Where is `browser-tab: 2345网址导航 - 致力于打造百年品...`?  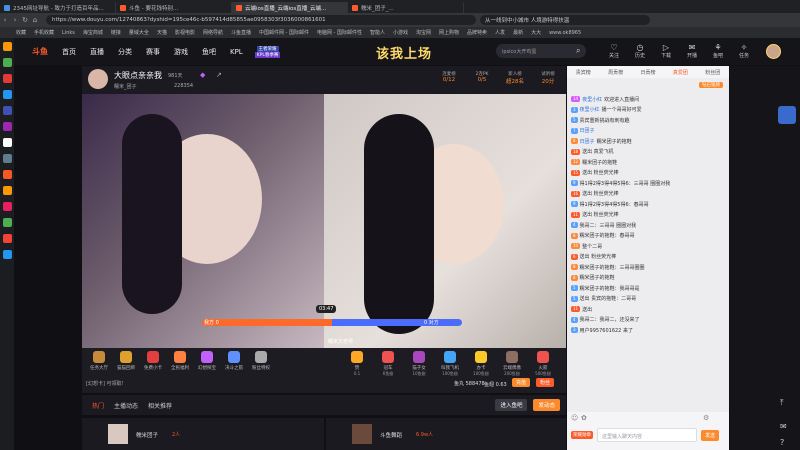 browser-tab: 2345网址导航 - 致力于打造百年品... is located at coordinates (58, 7).